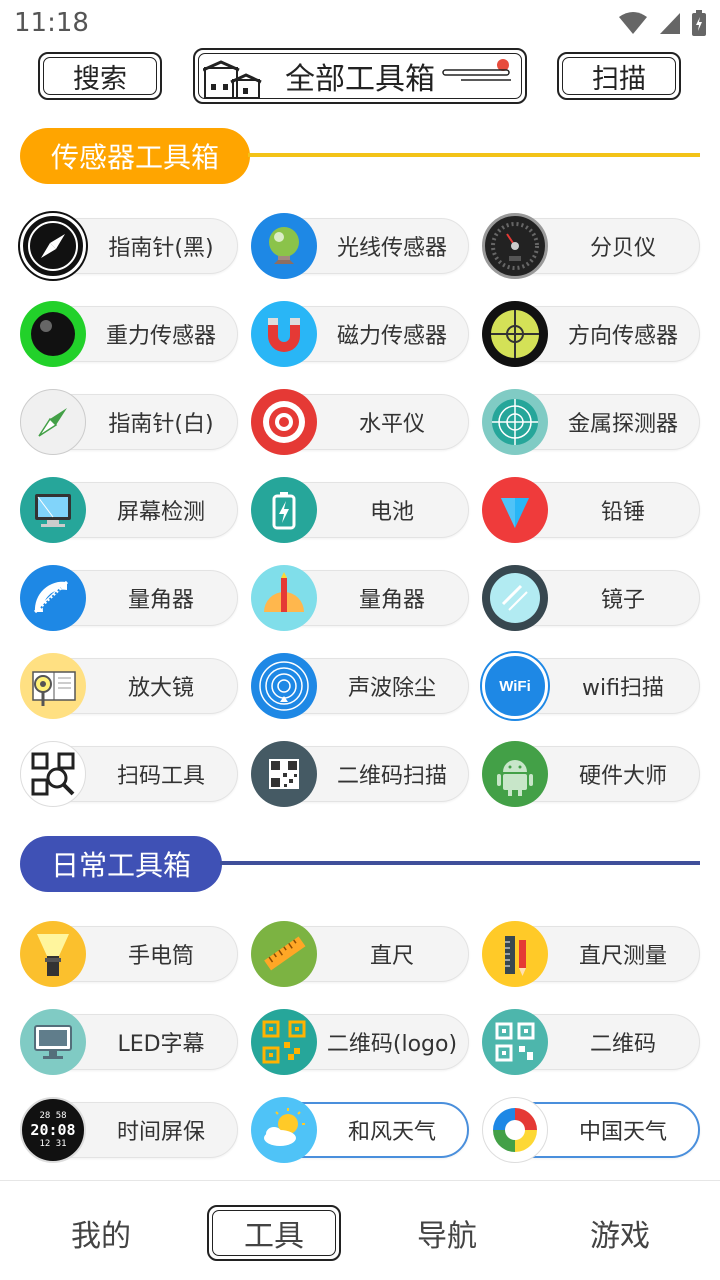 The height and width of the screenshot is (1280, 720). Describe the element at coordinates (622, 1132) in the screenshot. I see `tool-label: 中国天气` at that location.